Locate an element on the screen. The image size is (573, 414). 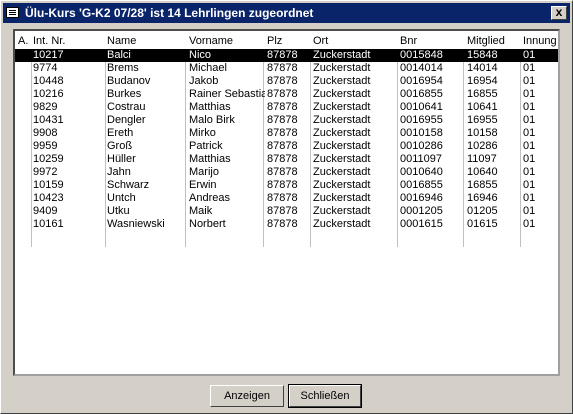
cell-int-nr: 10159 is located at coordinates (48, 185).